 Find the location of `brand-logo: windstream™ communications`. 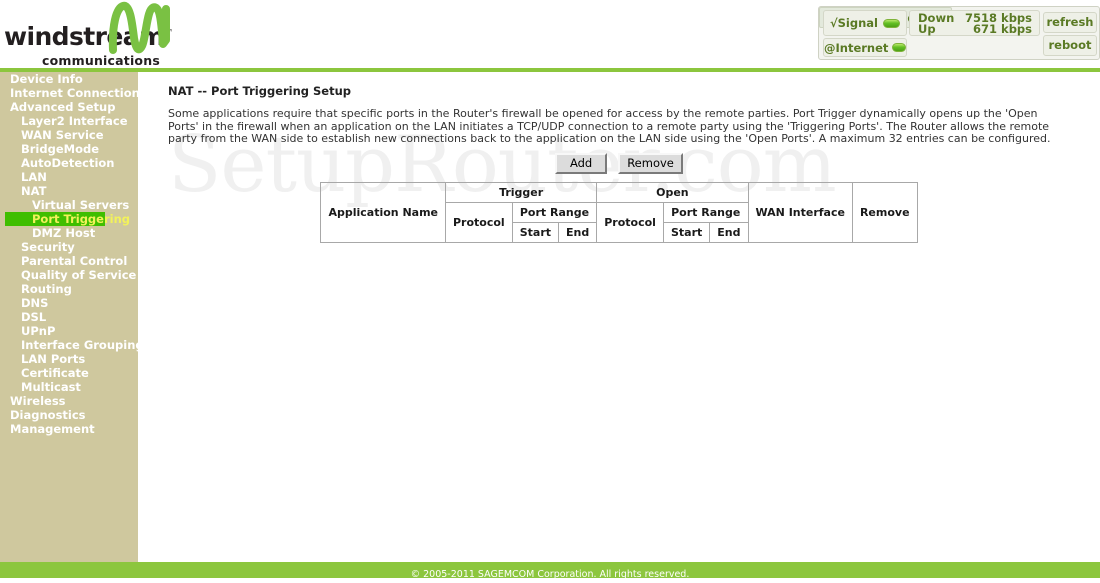

brand-logo: windstream™ communications is located at coordinates (100, 34).